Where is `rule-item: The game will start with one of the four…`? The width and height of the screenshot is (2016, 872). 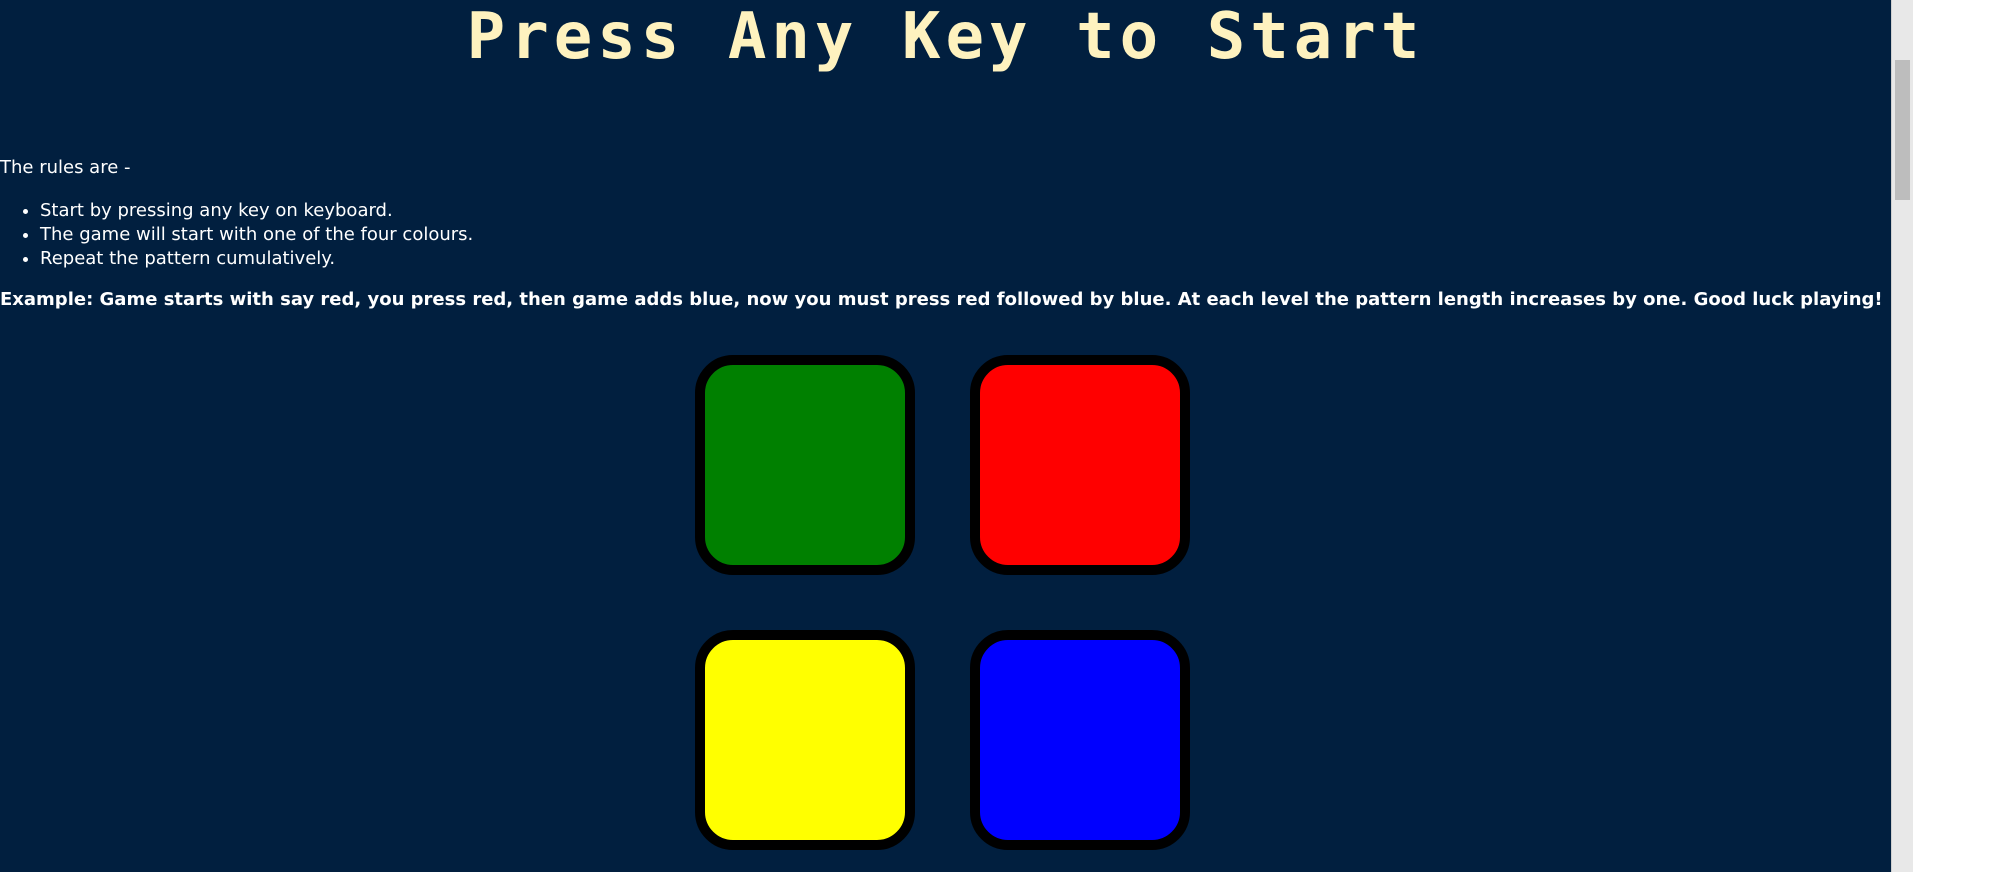 rule-item: The game will start with one of the four… is located at coordinates (256, 235).